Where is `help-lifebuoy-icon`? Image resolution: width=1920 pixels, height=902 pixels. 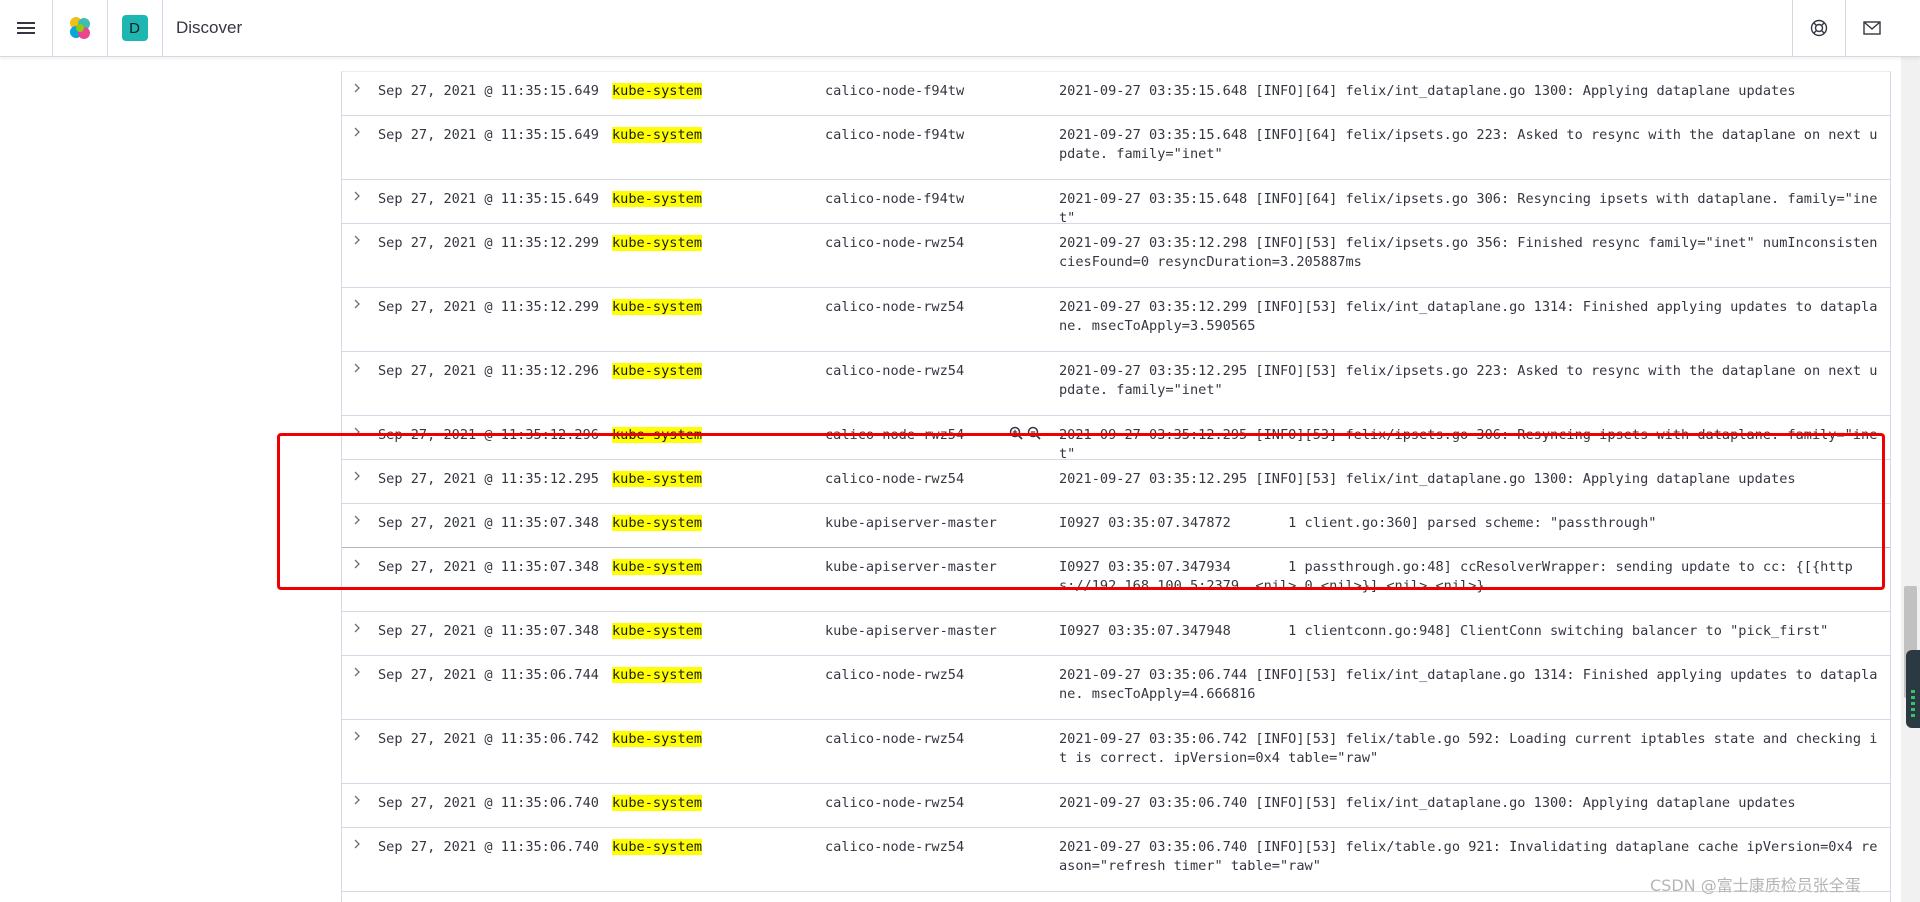 help-lifebuoy-icon is located at coordinates (1819, 28).